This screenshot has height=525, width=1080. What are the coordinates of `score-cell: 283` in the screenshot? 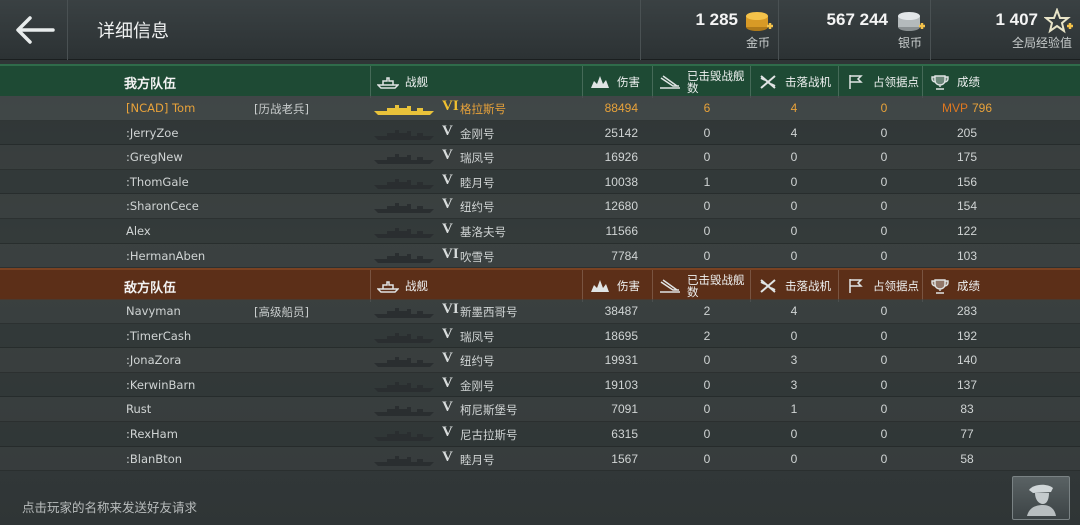 It's located at (967, 311).